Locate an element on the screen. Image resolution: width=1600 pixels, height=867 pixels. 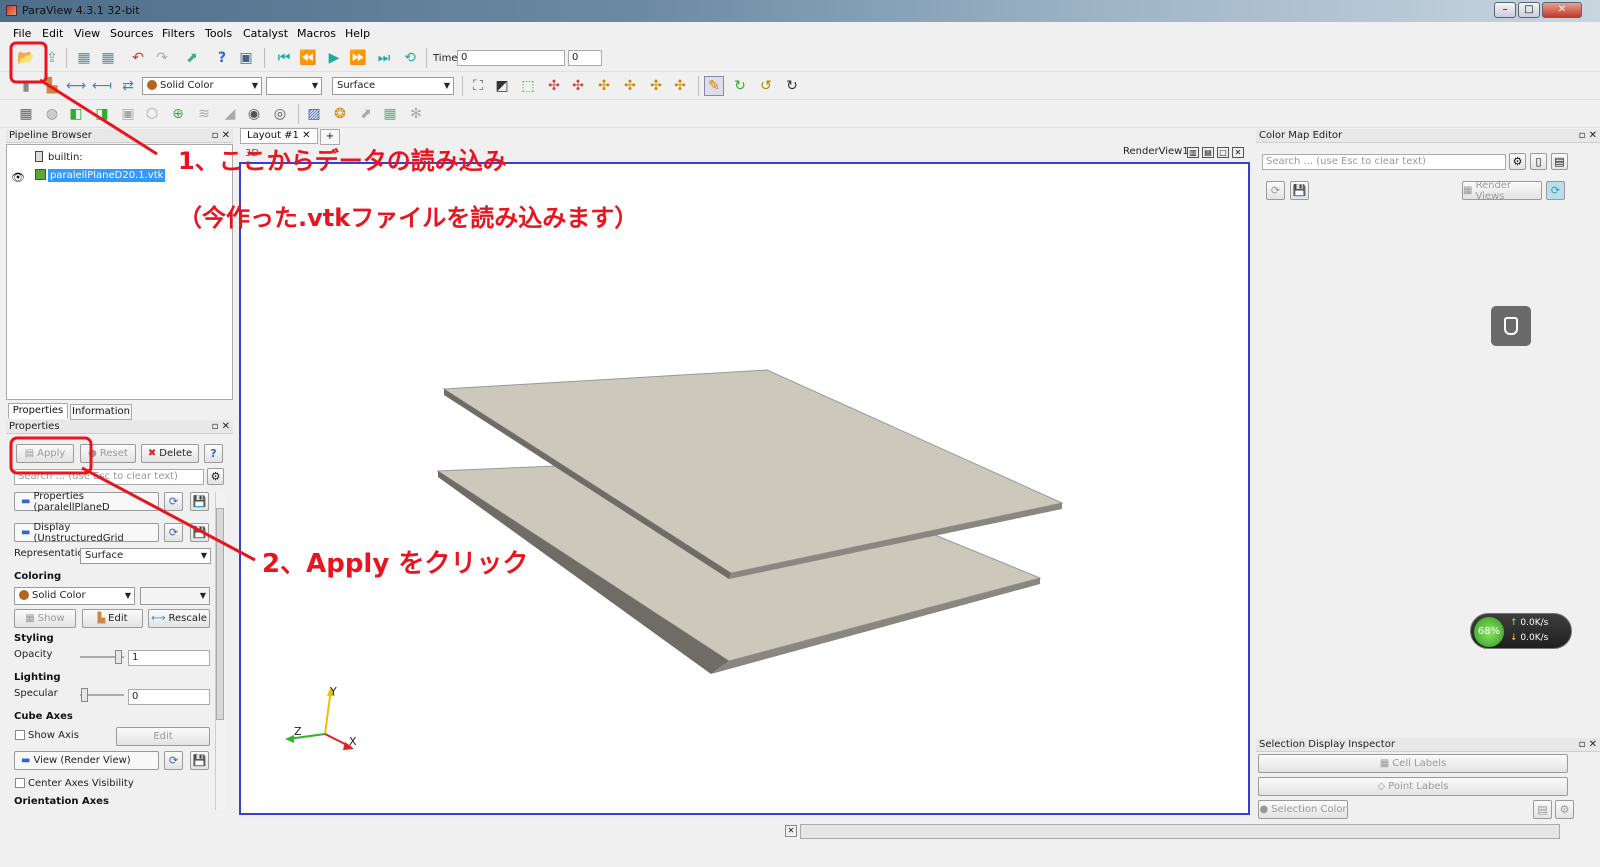
colormap-save-icon: ▤ is located at coordinates (1559, 161).